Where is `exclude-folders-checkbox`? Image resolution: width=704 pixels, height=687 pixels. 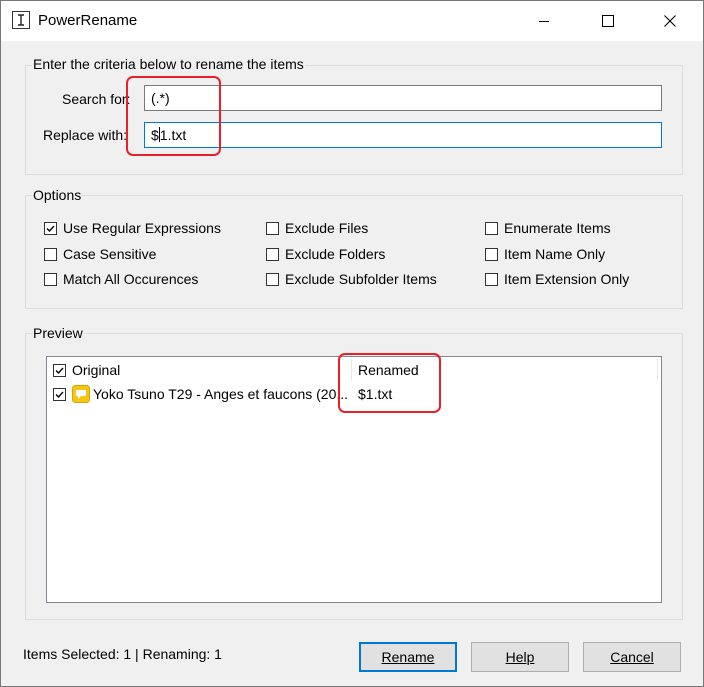 exclude-folders-checkbox is located at coordinates (272, 254).